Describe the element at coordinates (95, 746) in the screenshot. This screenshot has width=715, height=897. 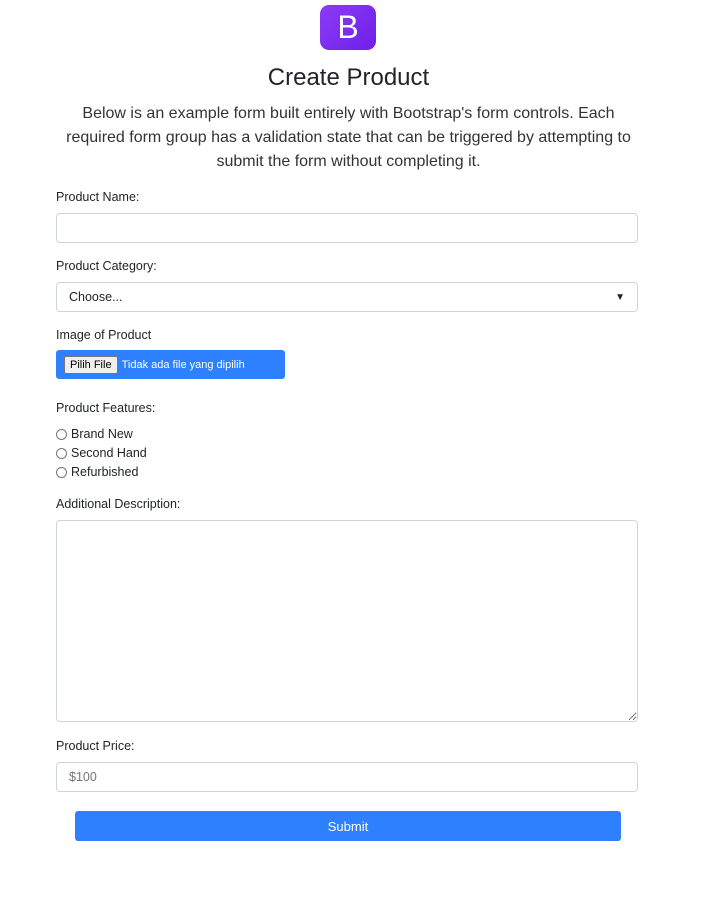
I see `price-label: Product Price:` at that location.